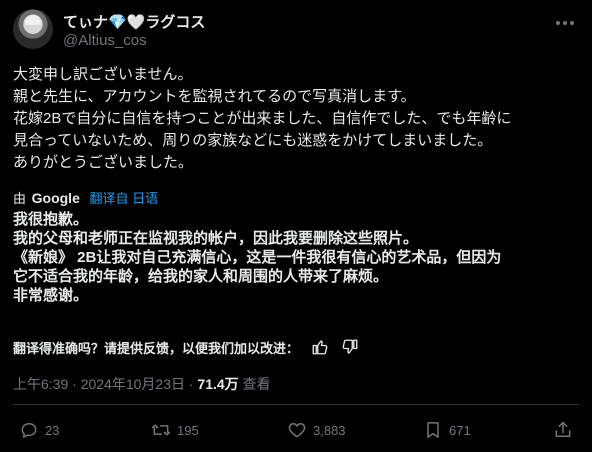 This screenshot has width=592, height=452. Describe the element at coordinates (29, 430) in the screenshot. I see `reply-icon` at that location.